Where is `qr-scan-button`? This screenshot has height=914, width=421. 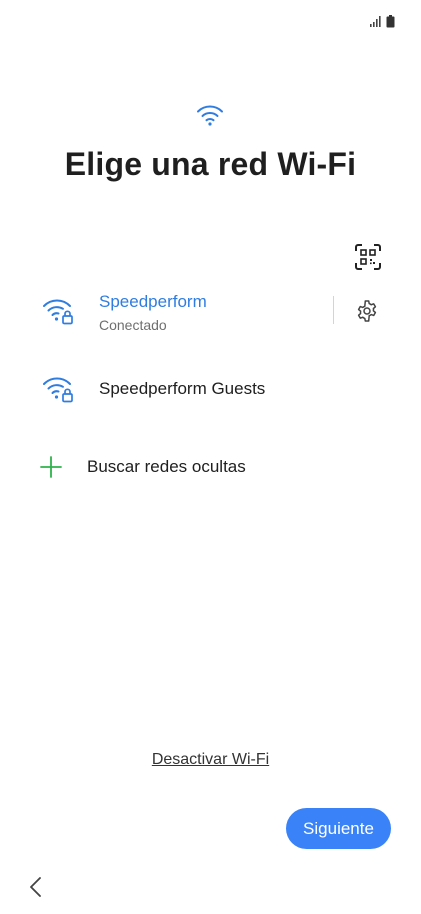
qr-scan-button is located at coordinates (368, 257).